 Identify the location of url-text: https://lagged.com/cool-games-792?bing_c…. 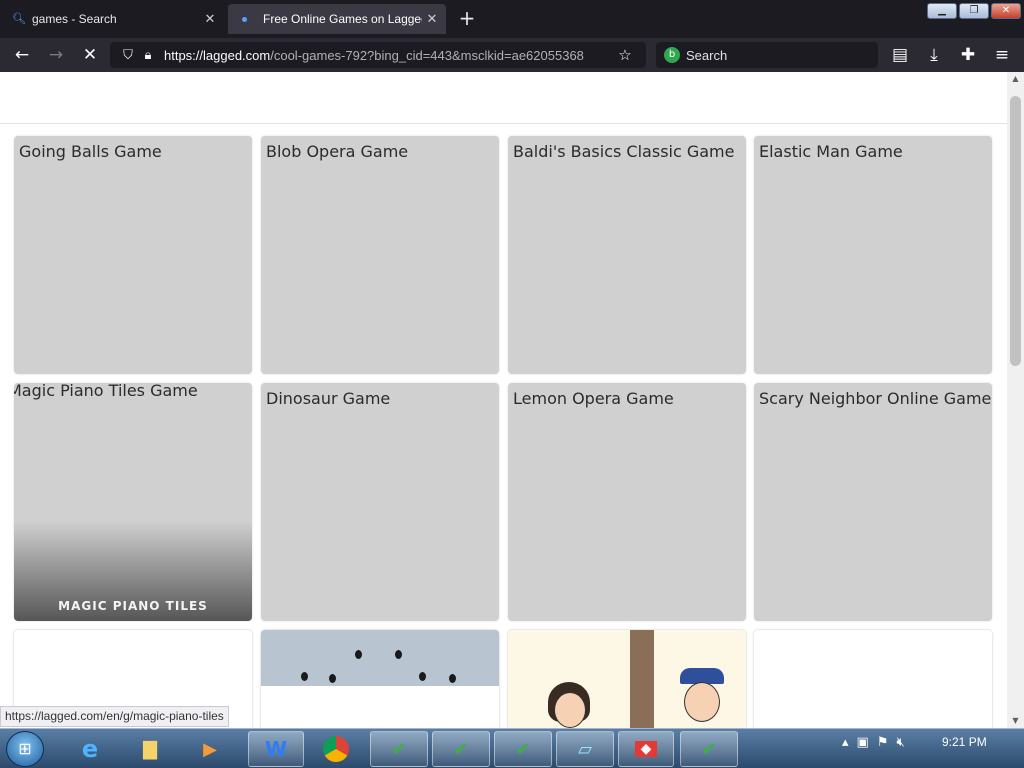
(387, 55).